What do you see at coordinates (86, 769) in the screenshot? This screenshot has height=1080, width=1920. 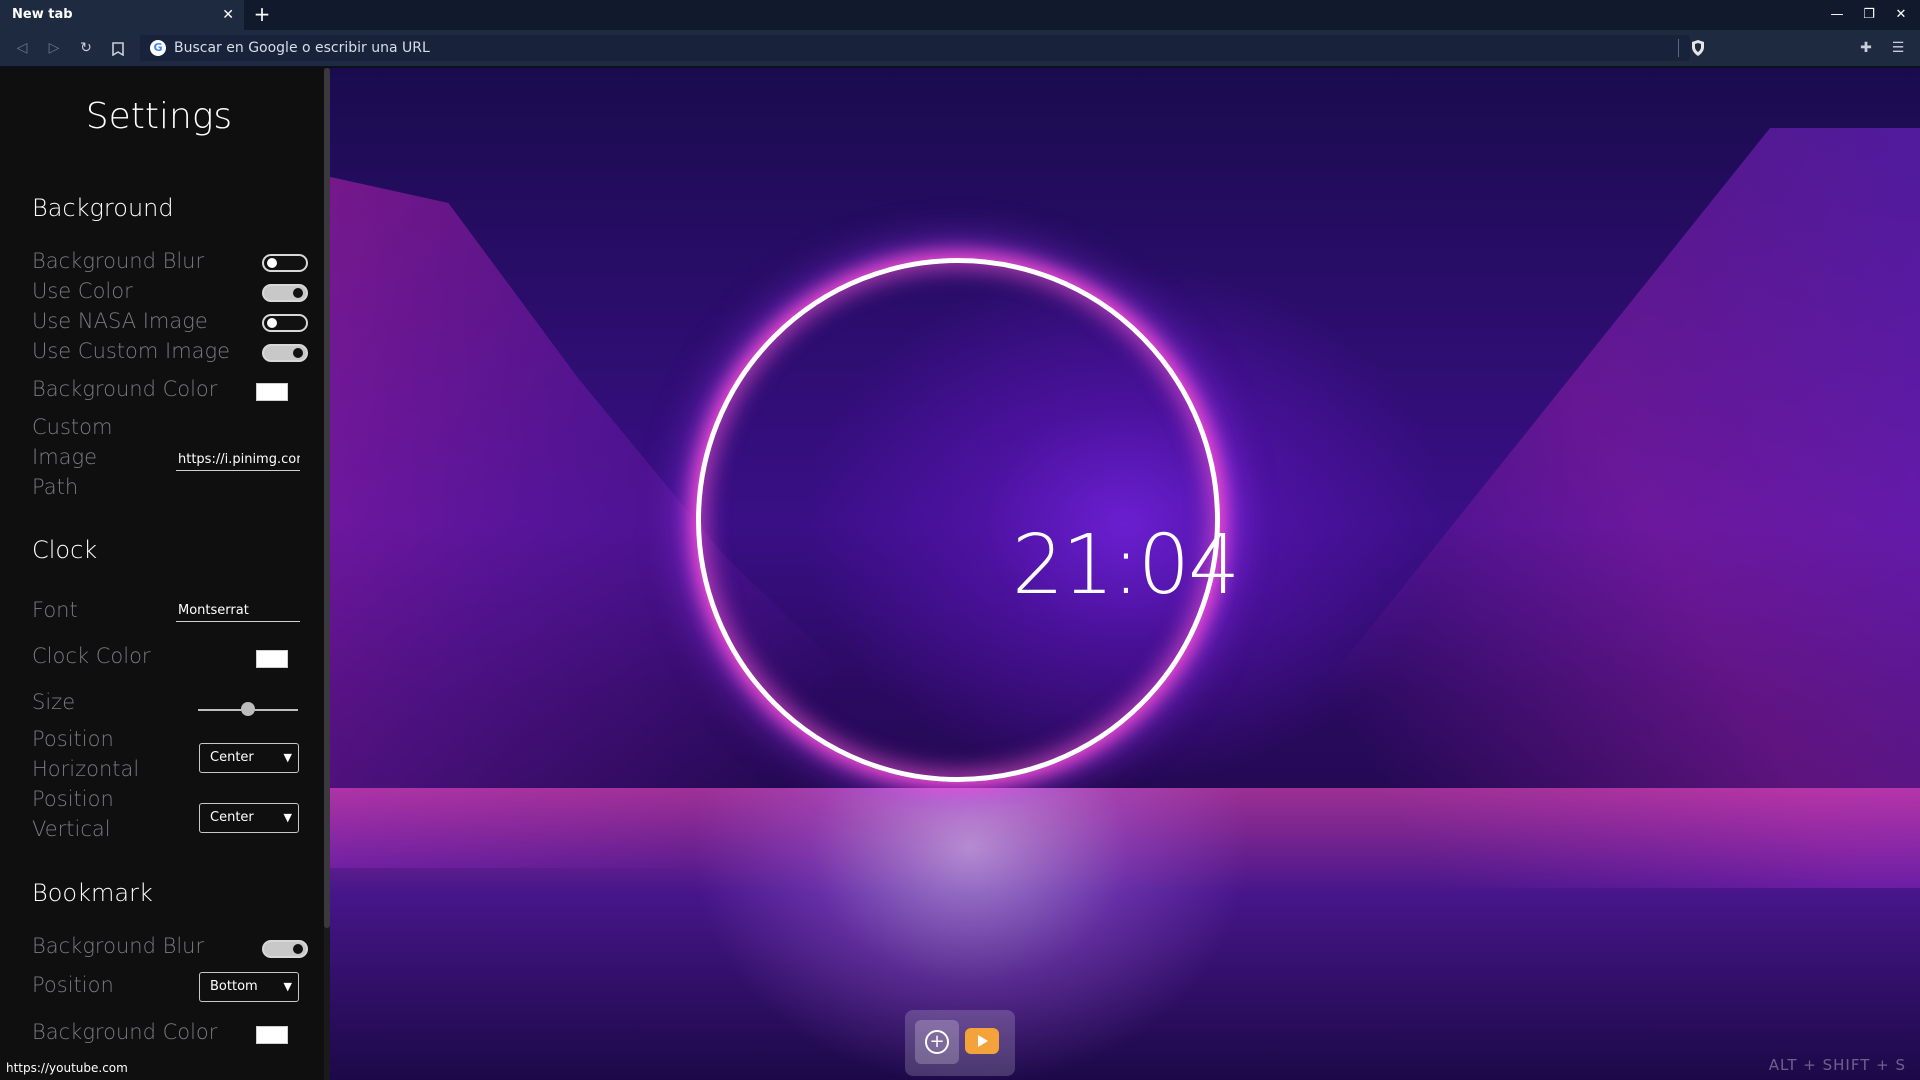 I see `pos-h-label-2: Horizontal` at bounding box center [86, 769].